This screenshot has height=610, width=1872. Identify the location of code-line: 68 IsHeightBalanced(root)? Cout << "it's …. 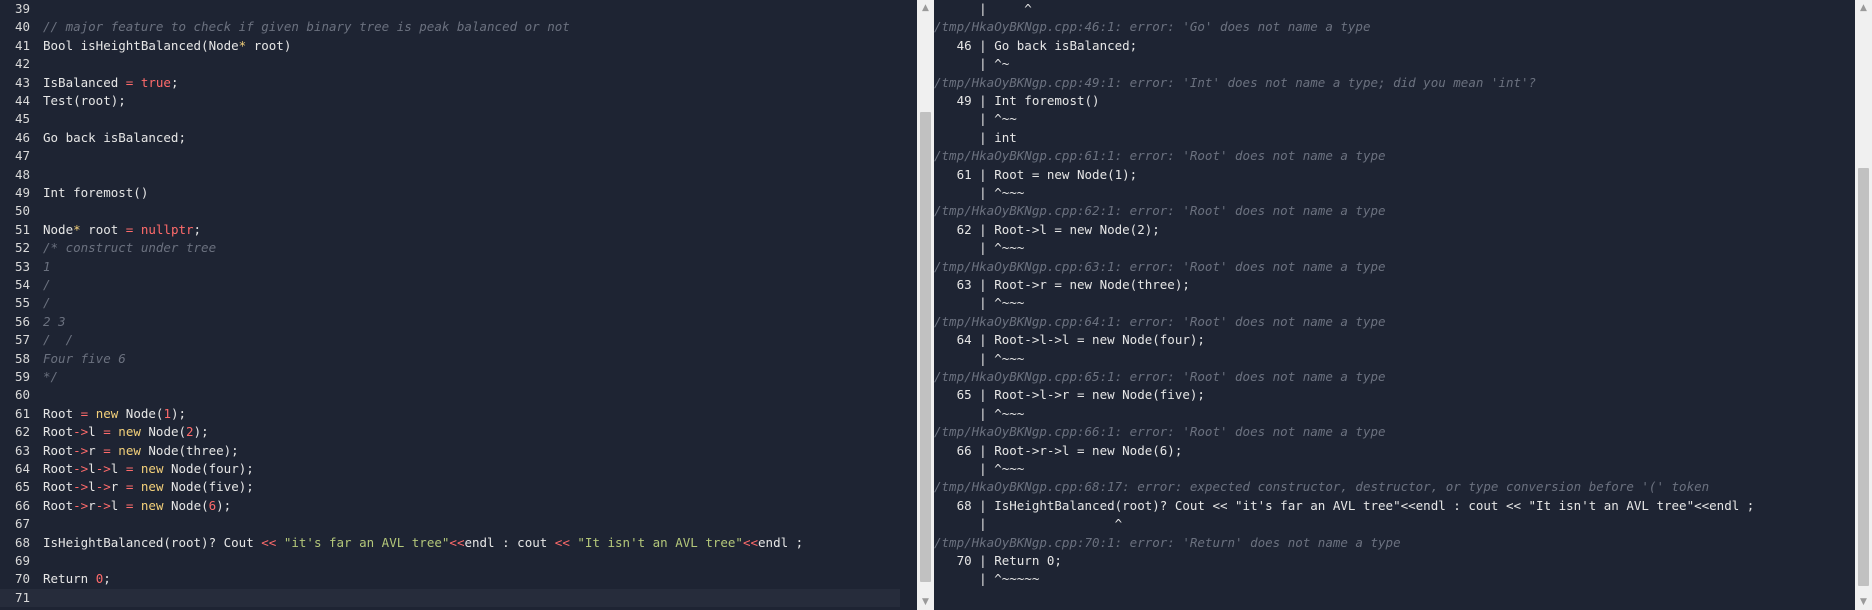
(401, 543).